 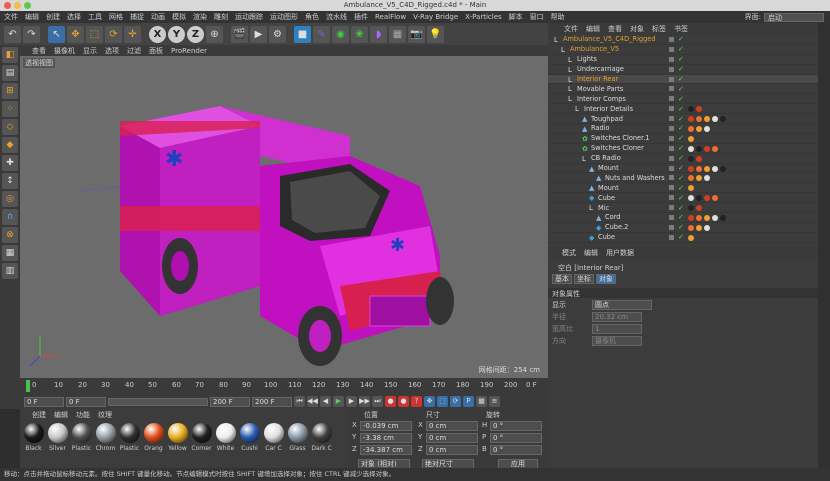 I want to click on prev-key-icon: ◀◀, so click(x=312, y=401).